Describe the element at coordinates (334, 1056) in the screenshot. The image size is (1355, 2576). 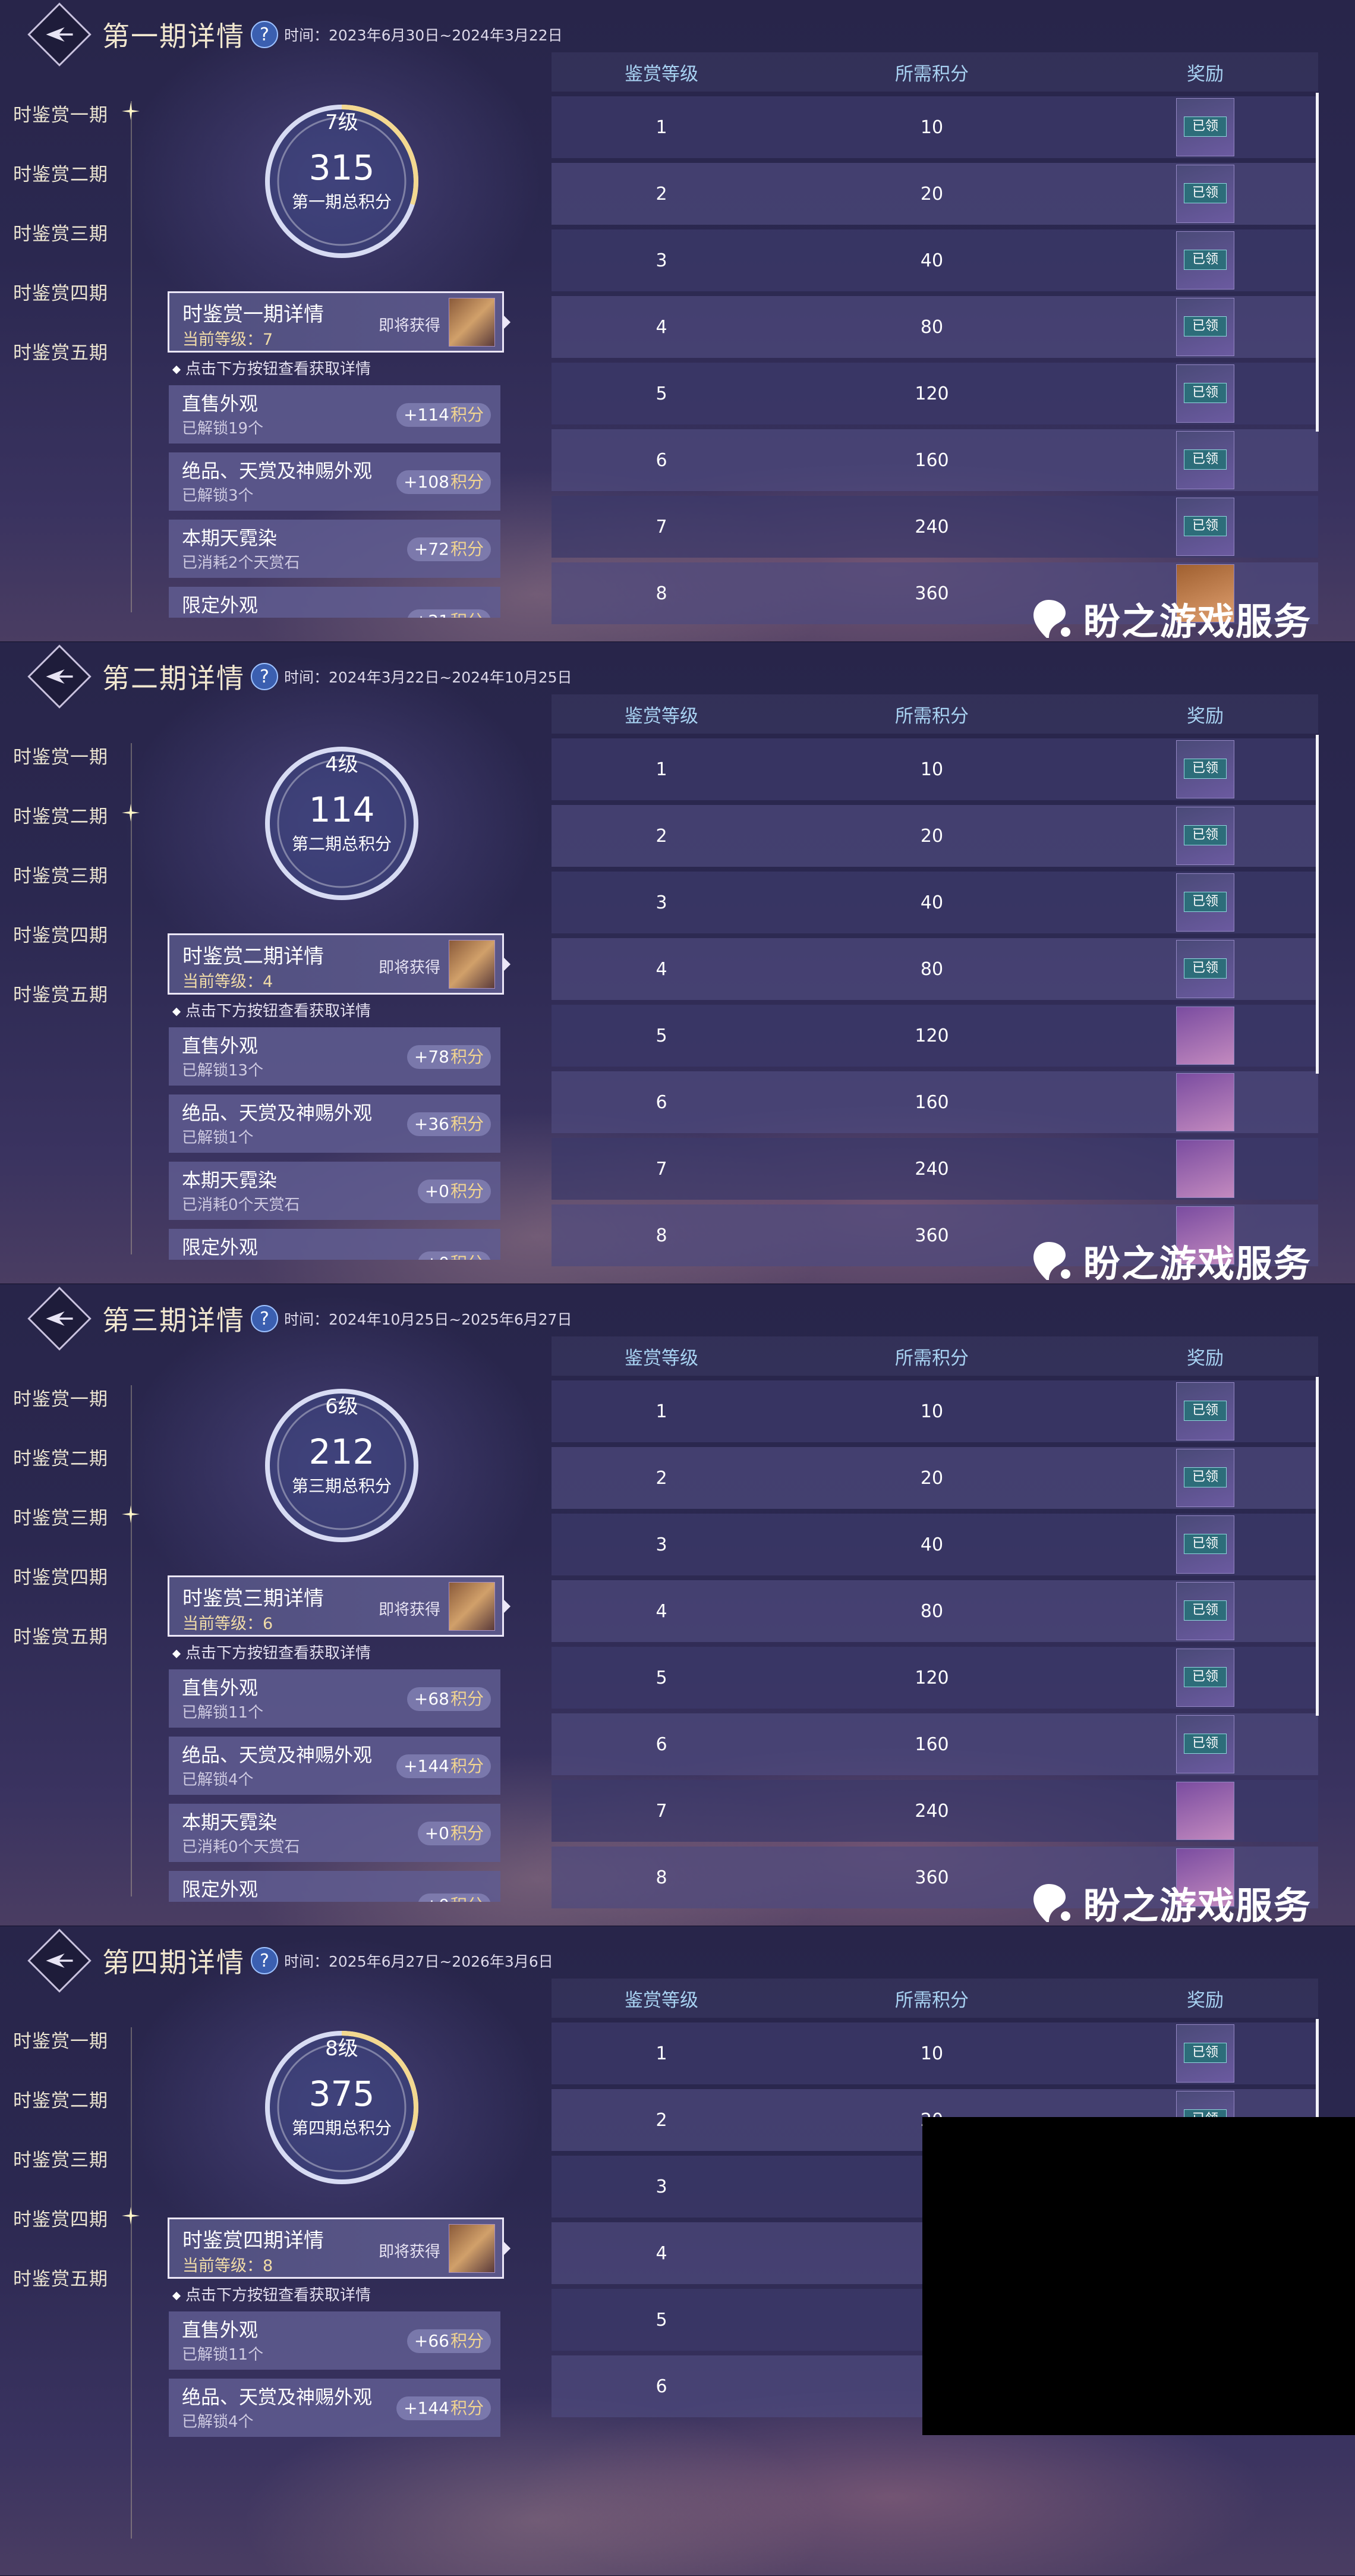
I see `points-source-card: 直售外观 已解锁13个 +78积分` at that location.